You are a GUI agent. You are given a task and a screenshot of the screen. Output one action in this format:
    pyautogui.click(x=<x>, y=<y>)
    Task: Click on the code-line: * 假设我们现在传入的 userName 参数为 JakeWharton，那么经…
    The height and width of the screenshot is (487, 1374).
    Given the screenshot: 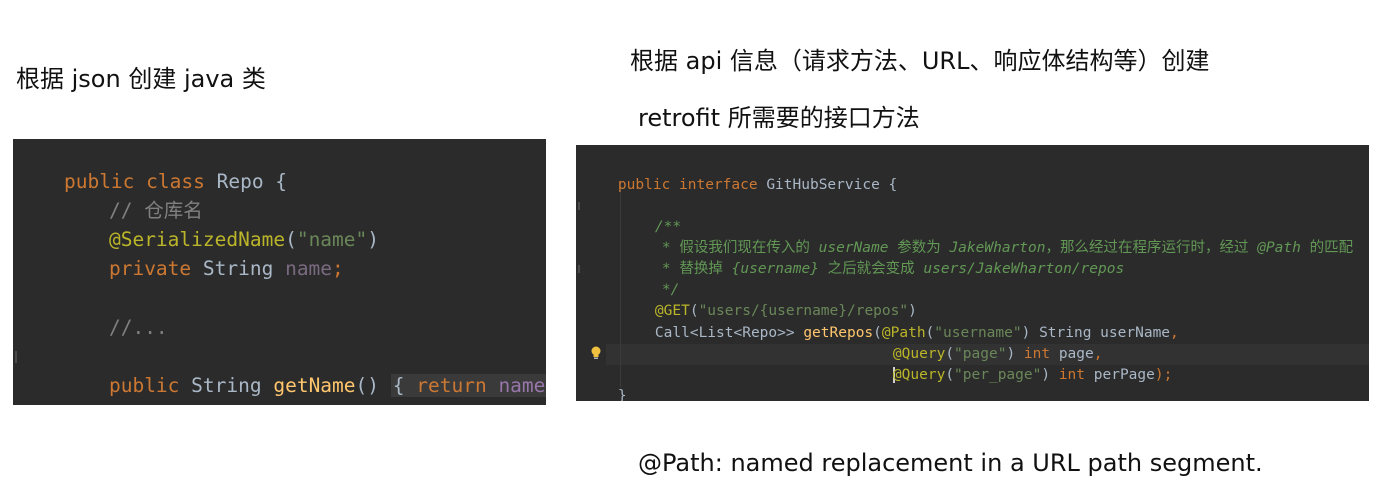 What is the action you would take?
    pyautogui.click(x=1007, y=248)
    